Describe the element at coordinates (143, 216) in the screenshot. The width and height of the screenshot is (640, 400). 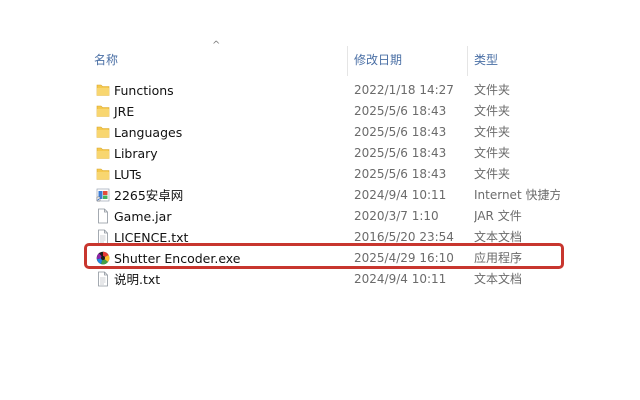
I see `file-name: Game.jar` at that location.